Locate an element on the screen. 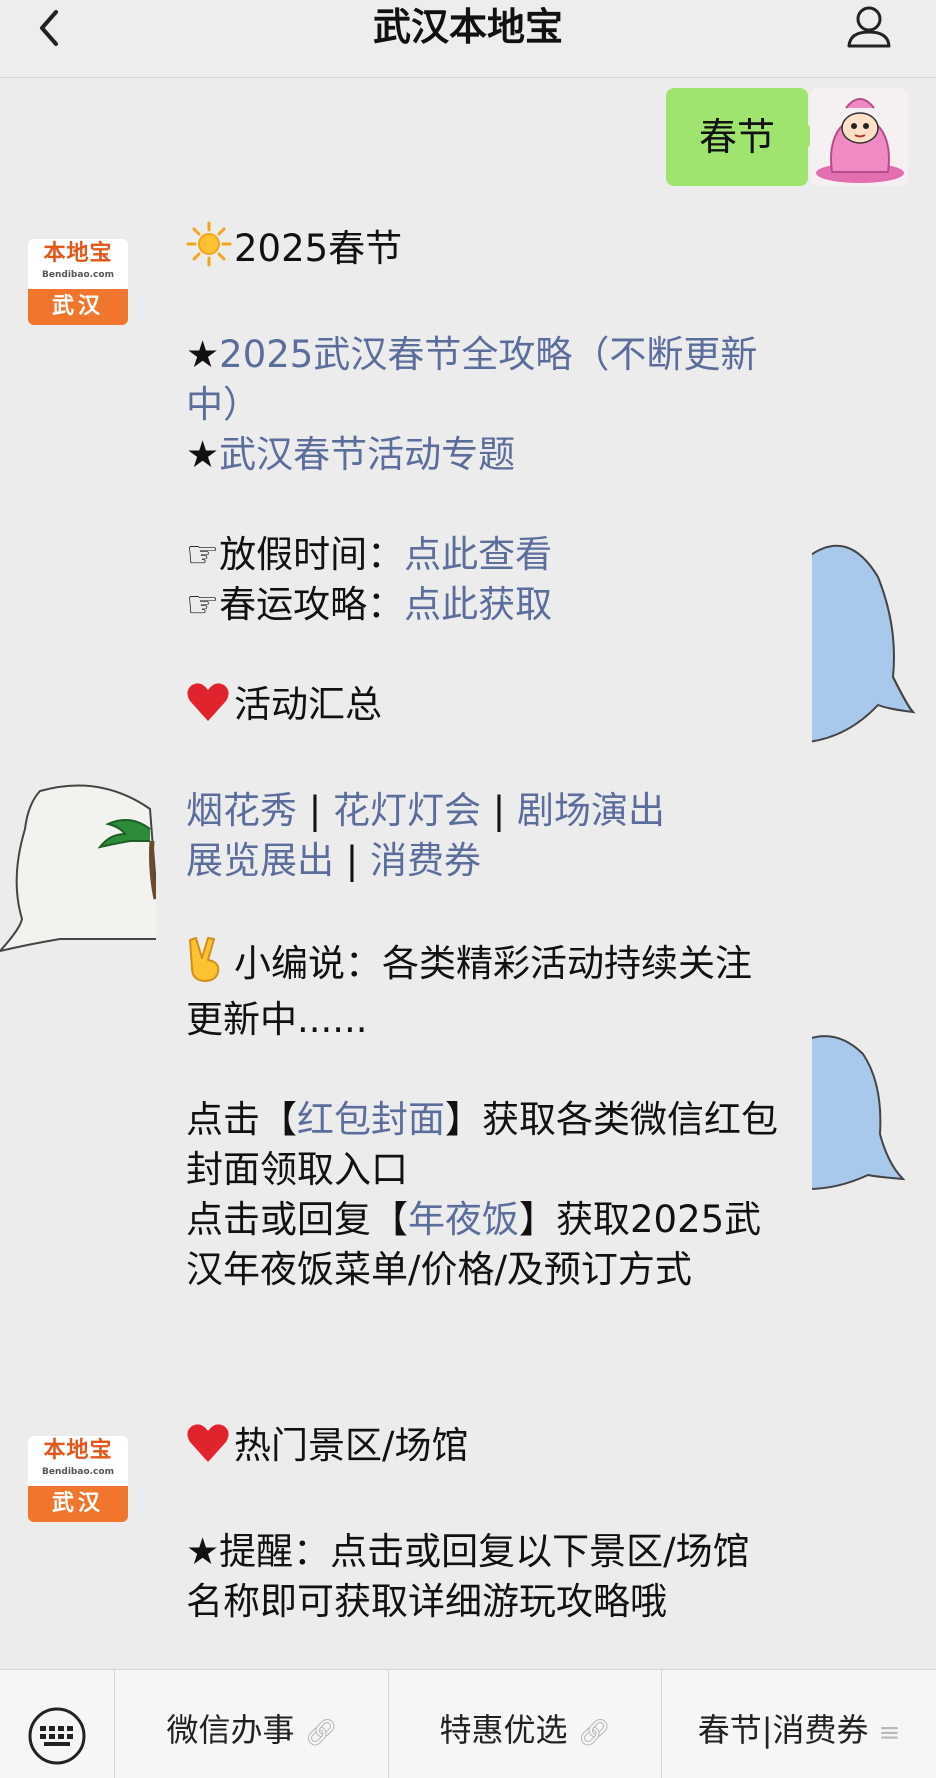 The height and width of the screenshot is (1778, 936). menu-spring-festival-coupons: 春节|消费券 ≡ is located at coordinates (799, 1724).